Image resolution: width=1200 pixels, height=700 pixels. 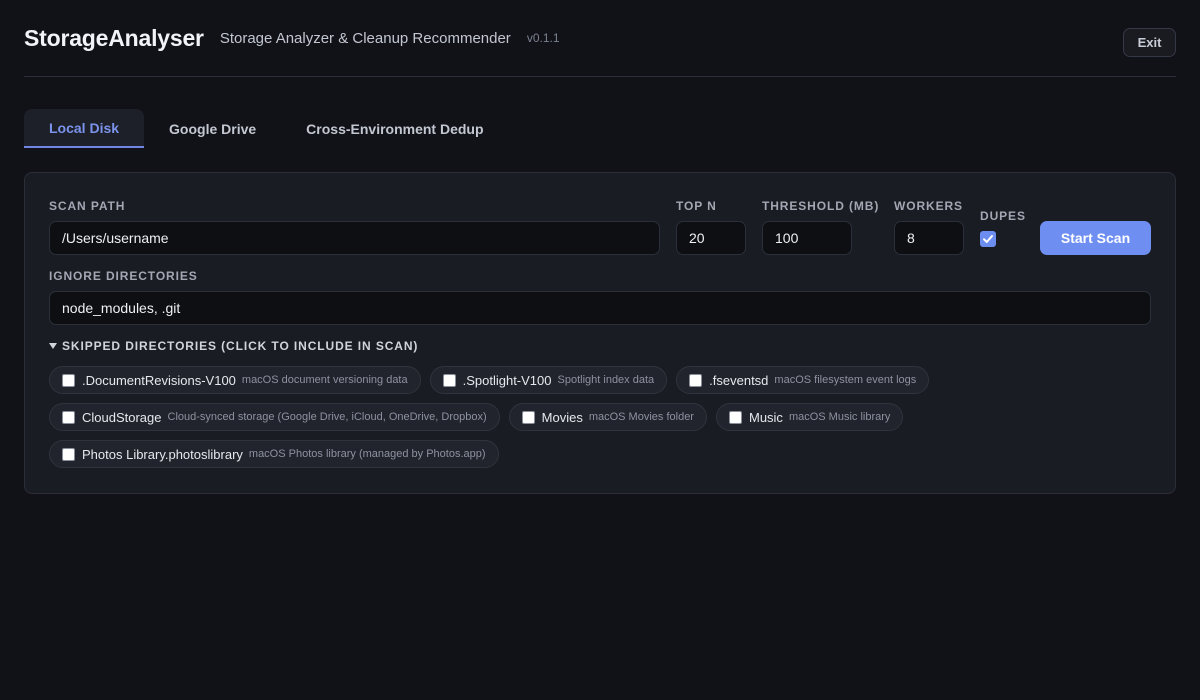 What do you see at coordinates (324, 380) in the screenshot?
I see `dir-description: macOS document versioning data` at bounding box center [324, 380].